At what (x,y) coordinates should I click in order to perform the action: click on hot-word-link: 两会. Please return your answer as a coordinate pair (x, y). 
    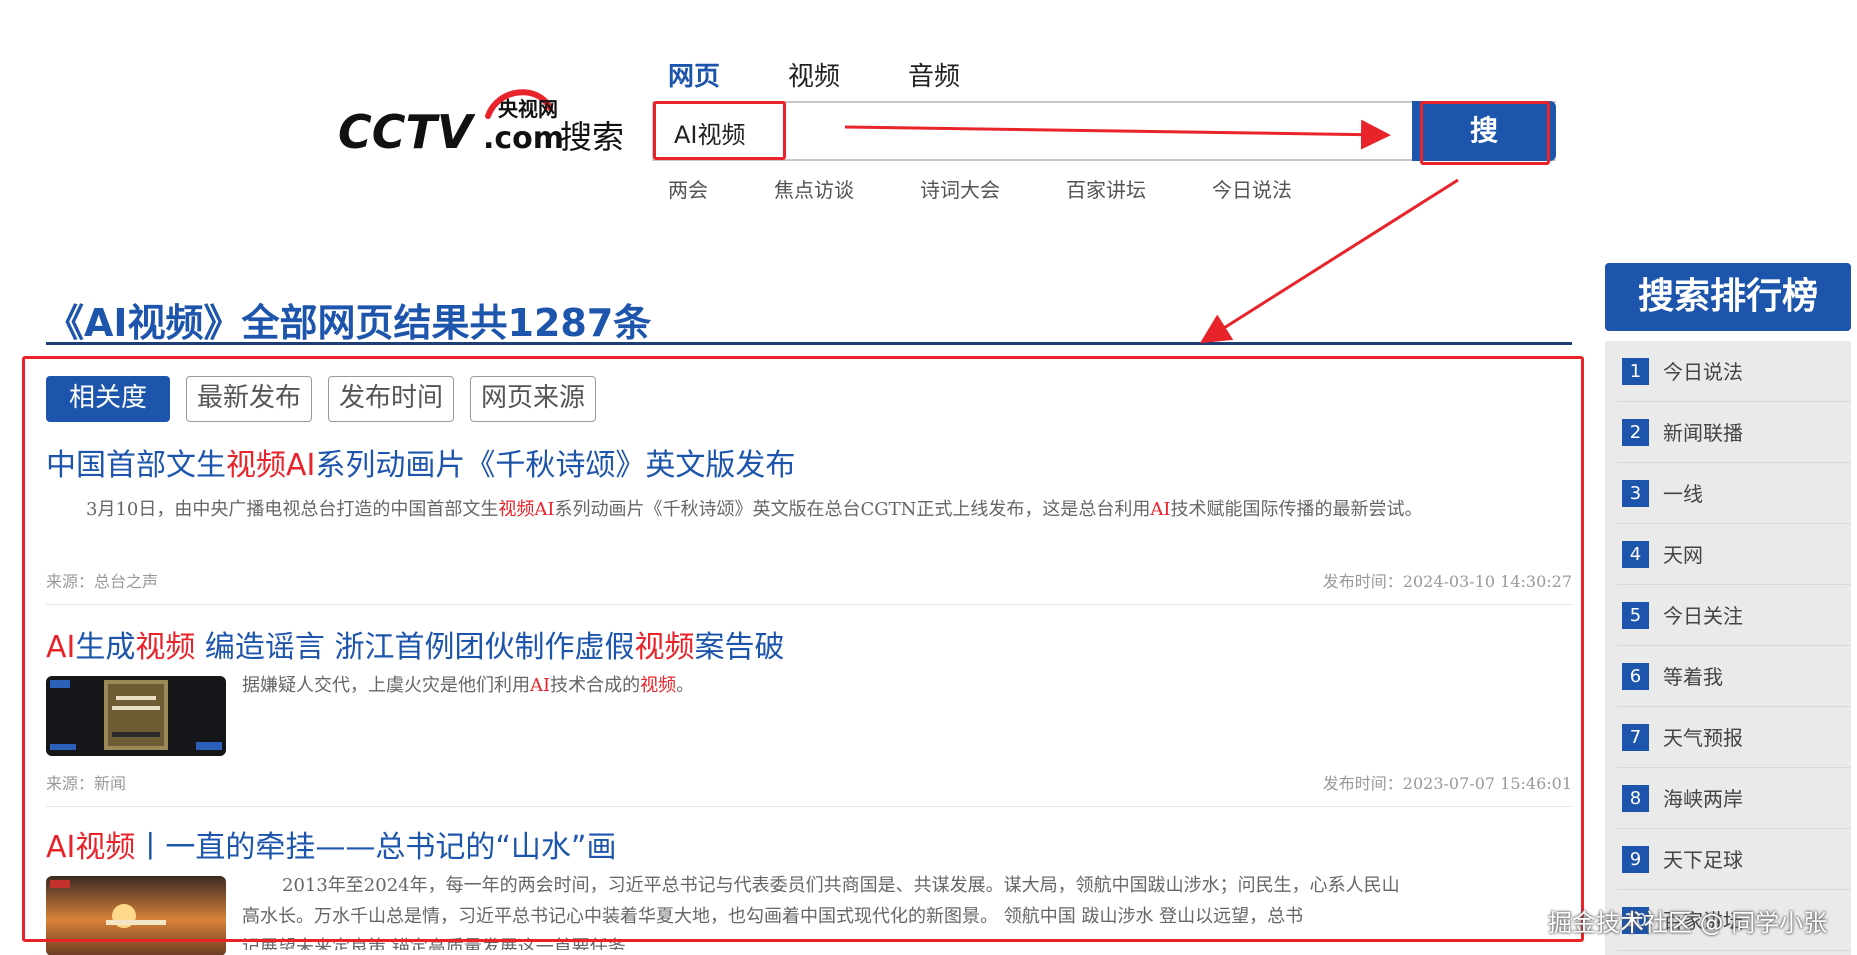
    Looking at the image, I should click on (688, 188).